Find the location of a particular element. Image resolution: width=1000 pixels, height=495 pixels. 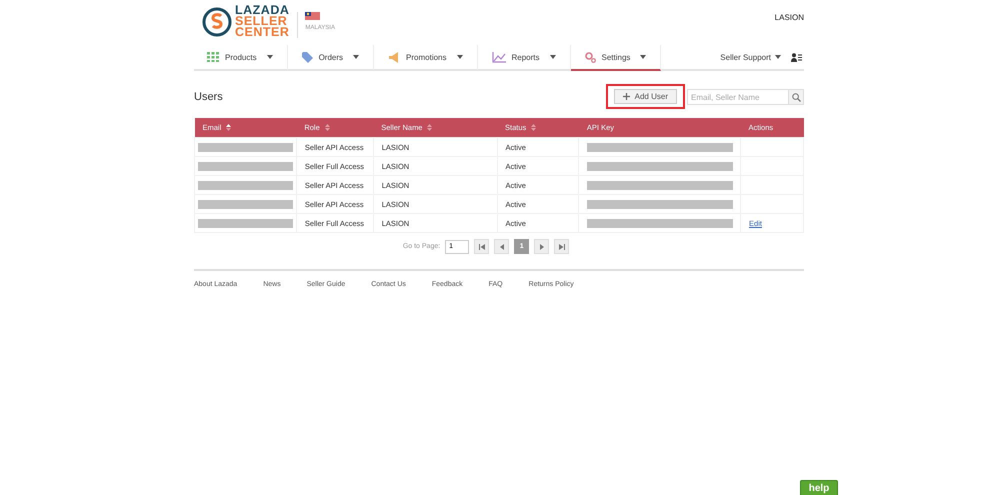

nav-tab: Reports is located at coordinates (524, 58).